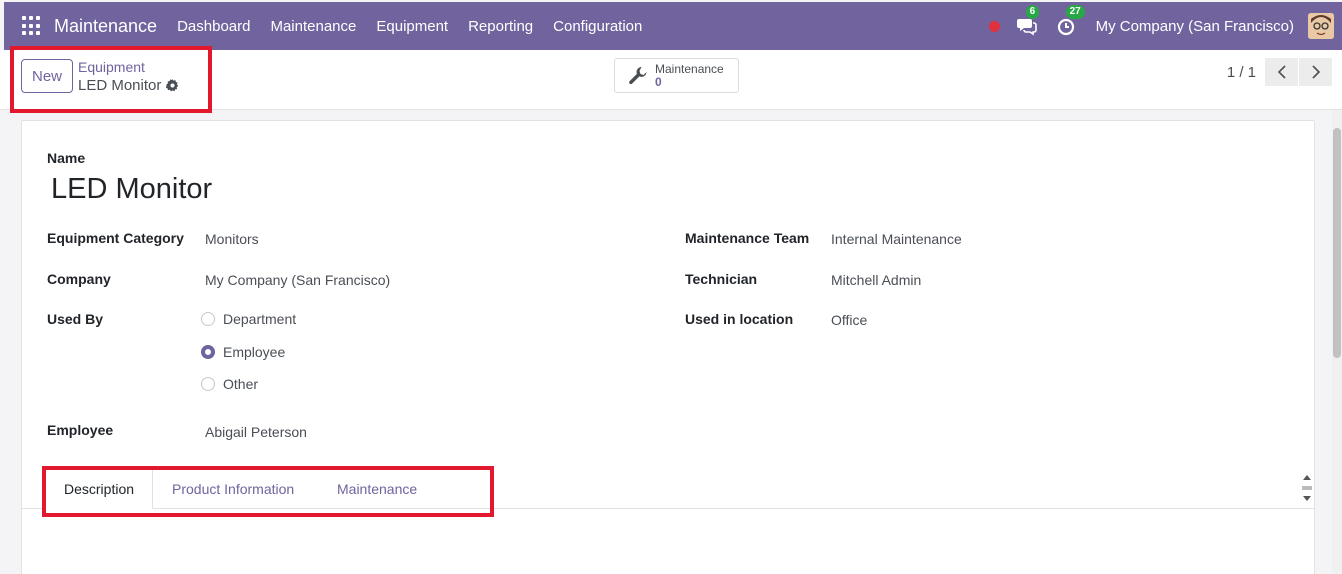  Describe the element at coordinates (115, 238) in the screenshot. I see `equipment-category-label: Equipment Category` at that location.